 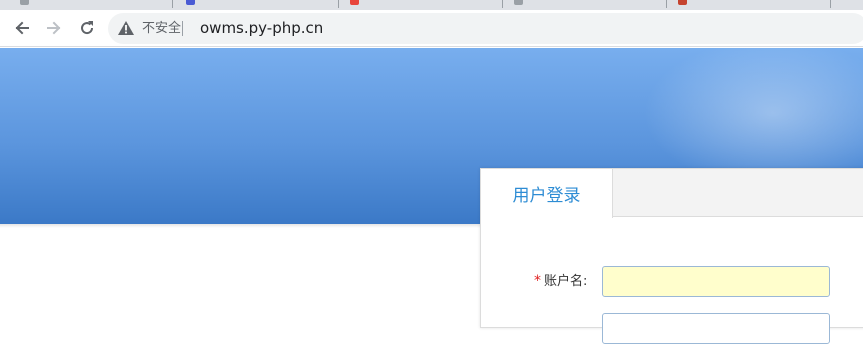 What do you see at coordinates (126, 28) in the screenshot?
I see `warning-icon` at bounding box center [126, 28].